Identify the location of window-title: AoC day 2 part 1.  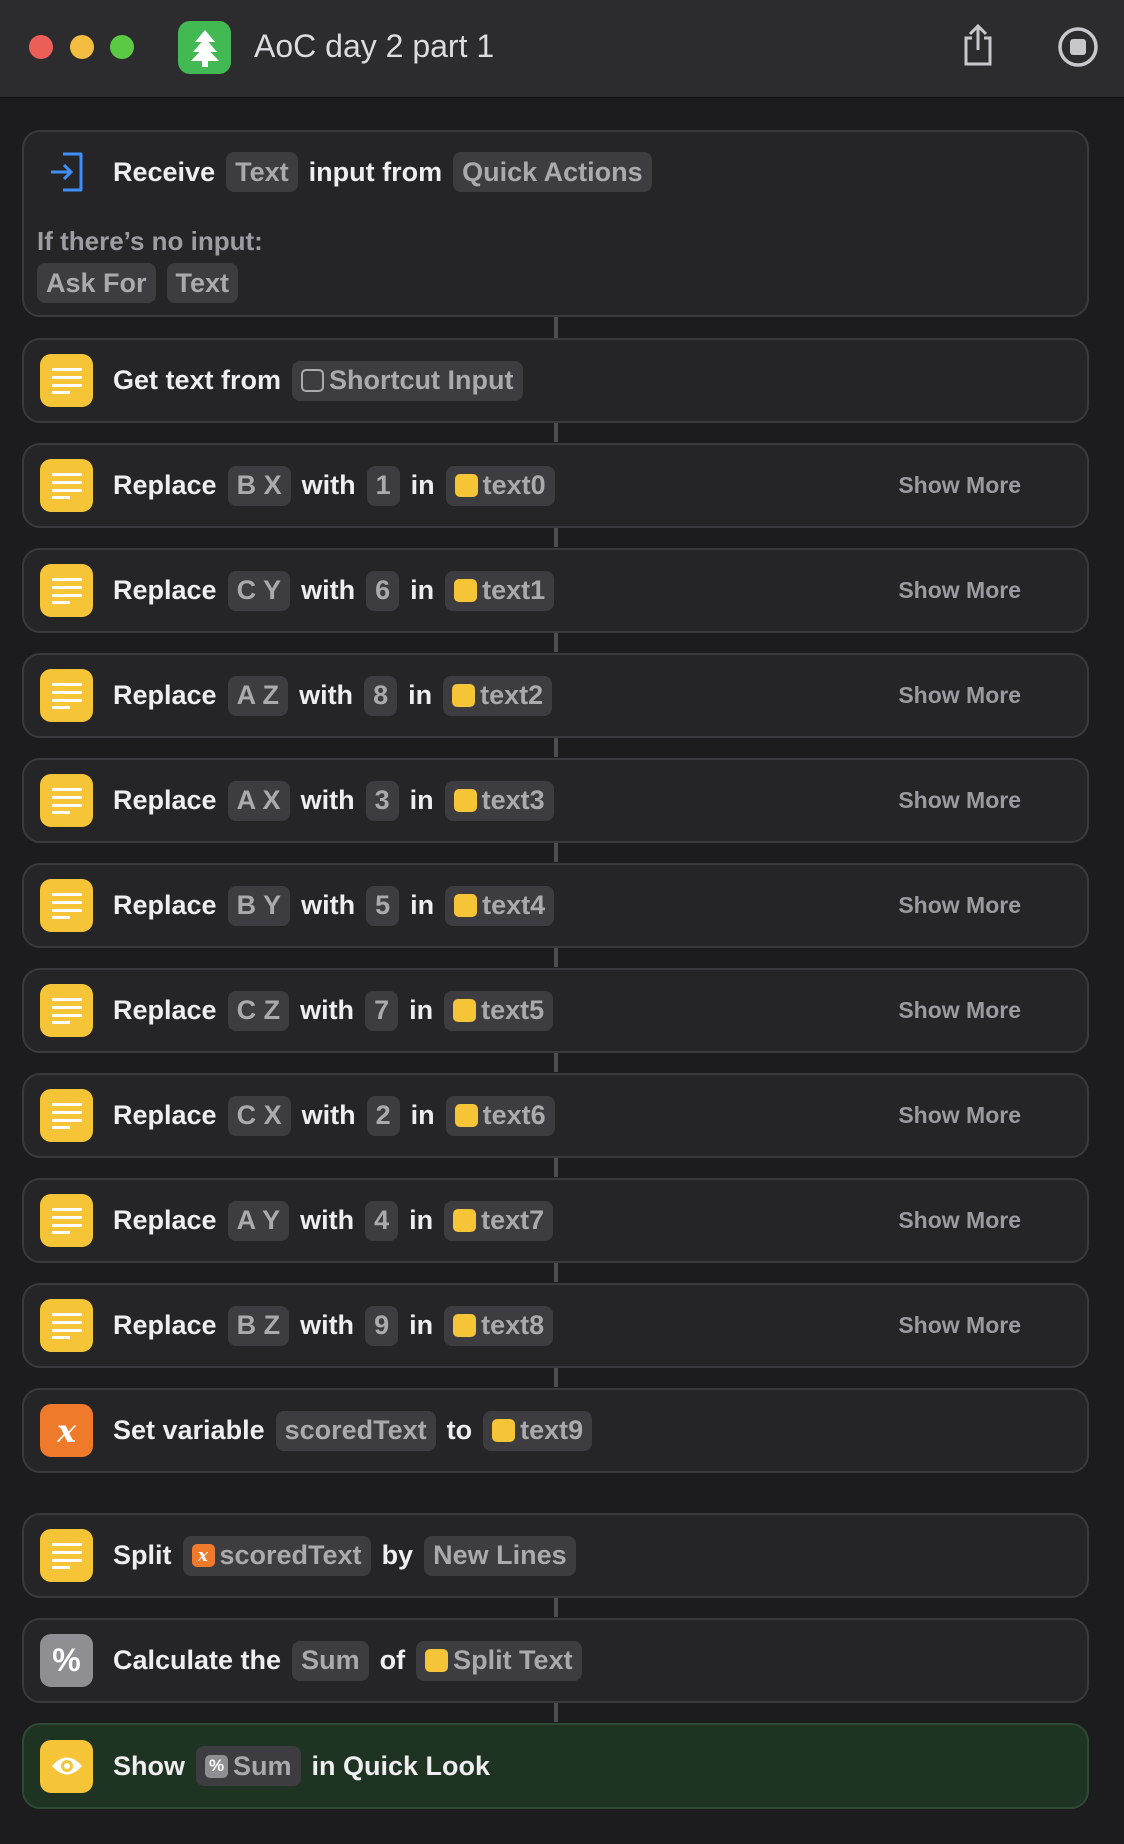
(374, 46).